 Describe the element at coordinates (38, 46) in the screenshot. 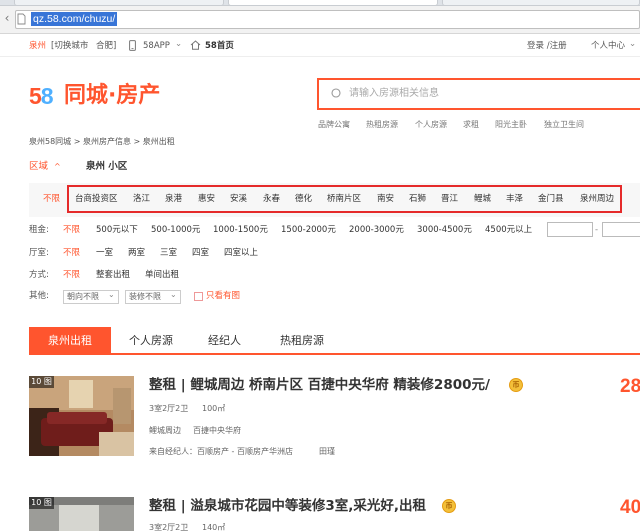

I see `current-city: 泉州` at that location.